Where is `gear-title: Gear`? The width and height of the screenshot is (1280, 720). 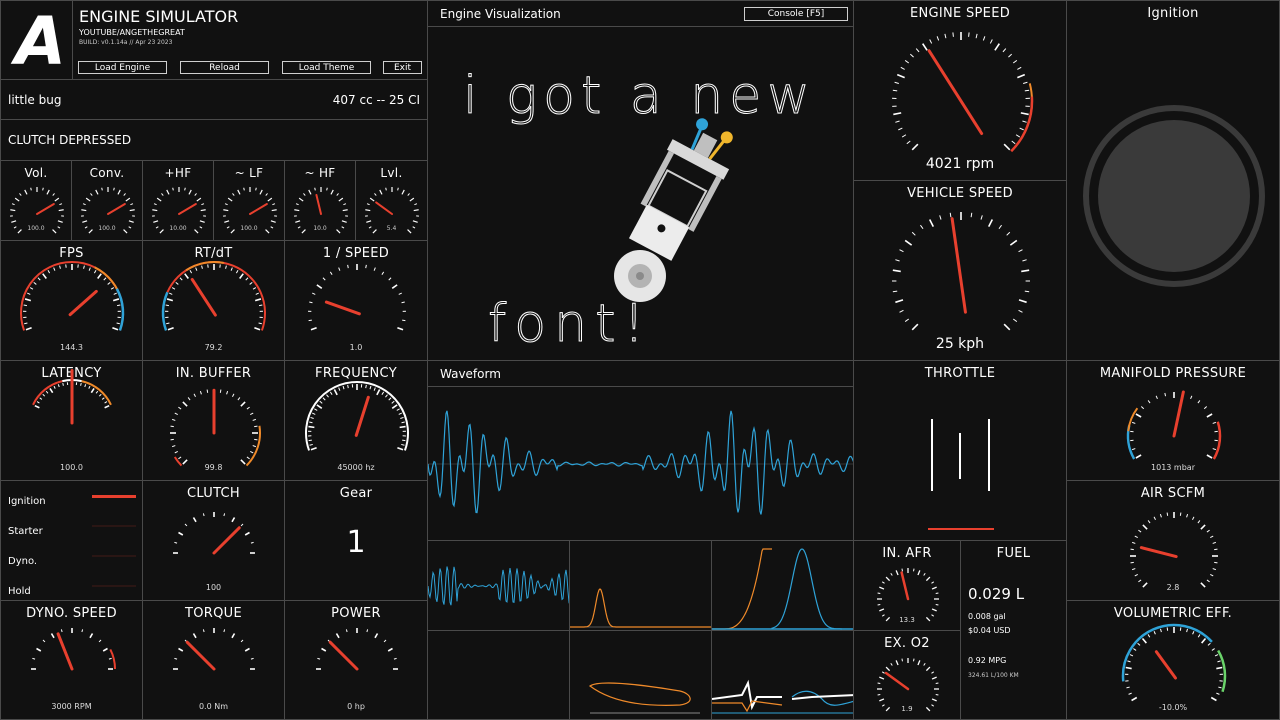 gear-title: Gear is located at coordinates (356, 493).